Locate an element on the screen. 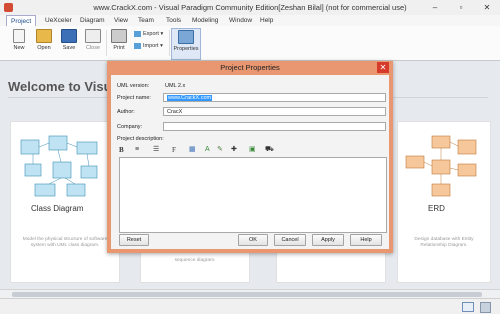 This screenshot has height=314, width=500. print-icon is located at coordinates (119, 36).